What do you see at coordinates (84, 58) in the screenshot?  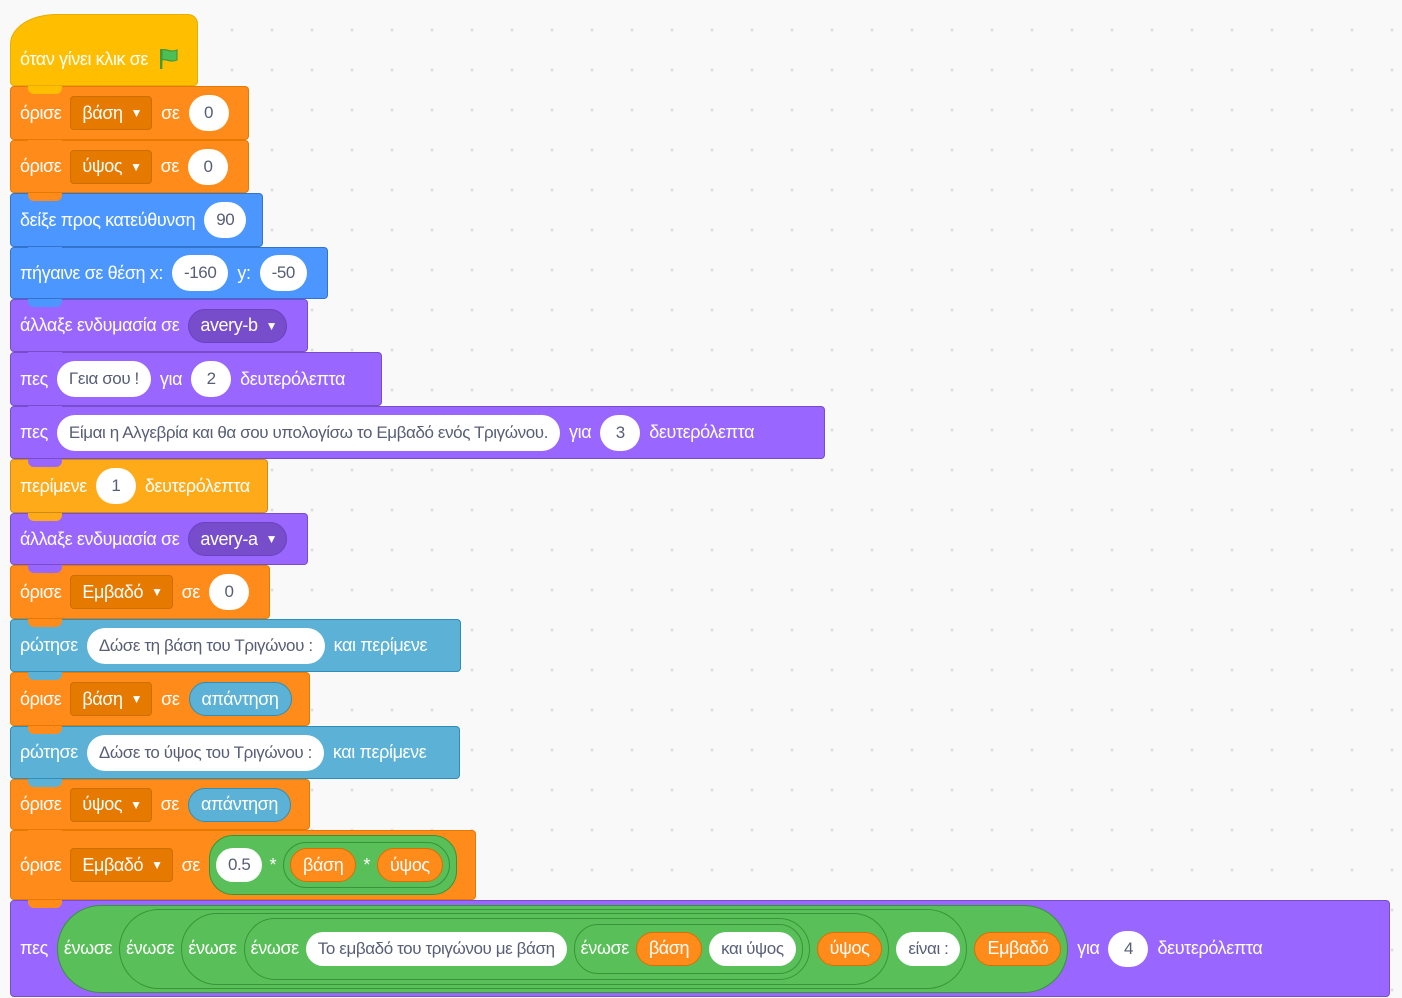 I see `block-label: όταν γίνει κλικ σε` at bounding box center [84, 58].